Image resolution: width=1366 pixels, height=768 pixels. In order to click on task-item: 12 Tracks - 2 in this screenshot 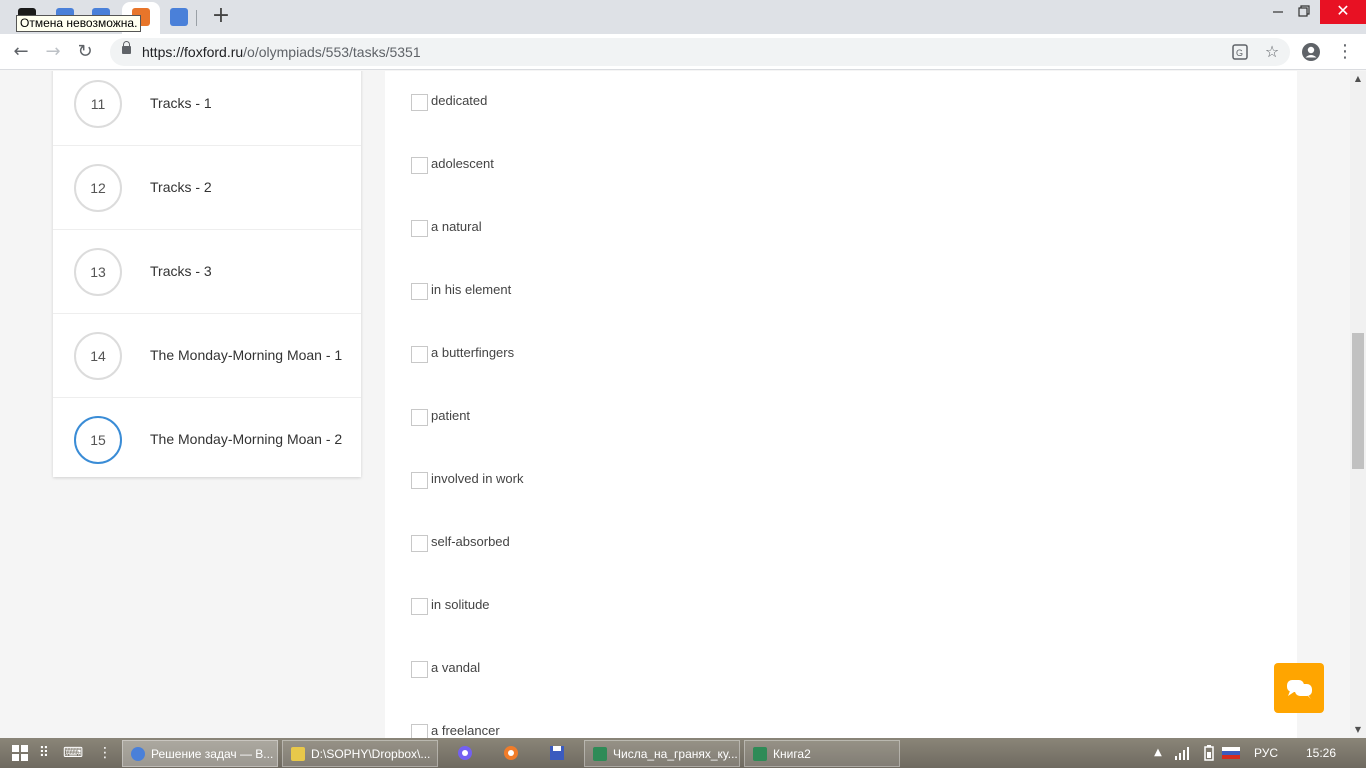, I will do `click(207, 187)`.